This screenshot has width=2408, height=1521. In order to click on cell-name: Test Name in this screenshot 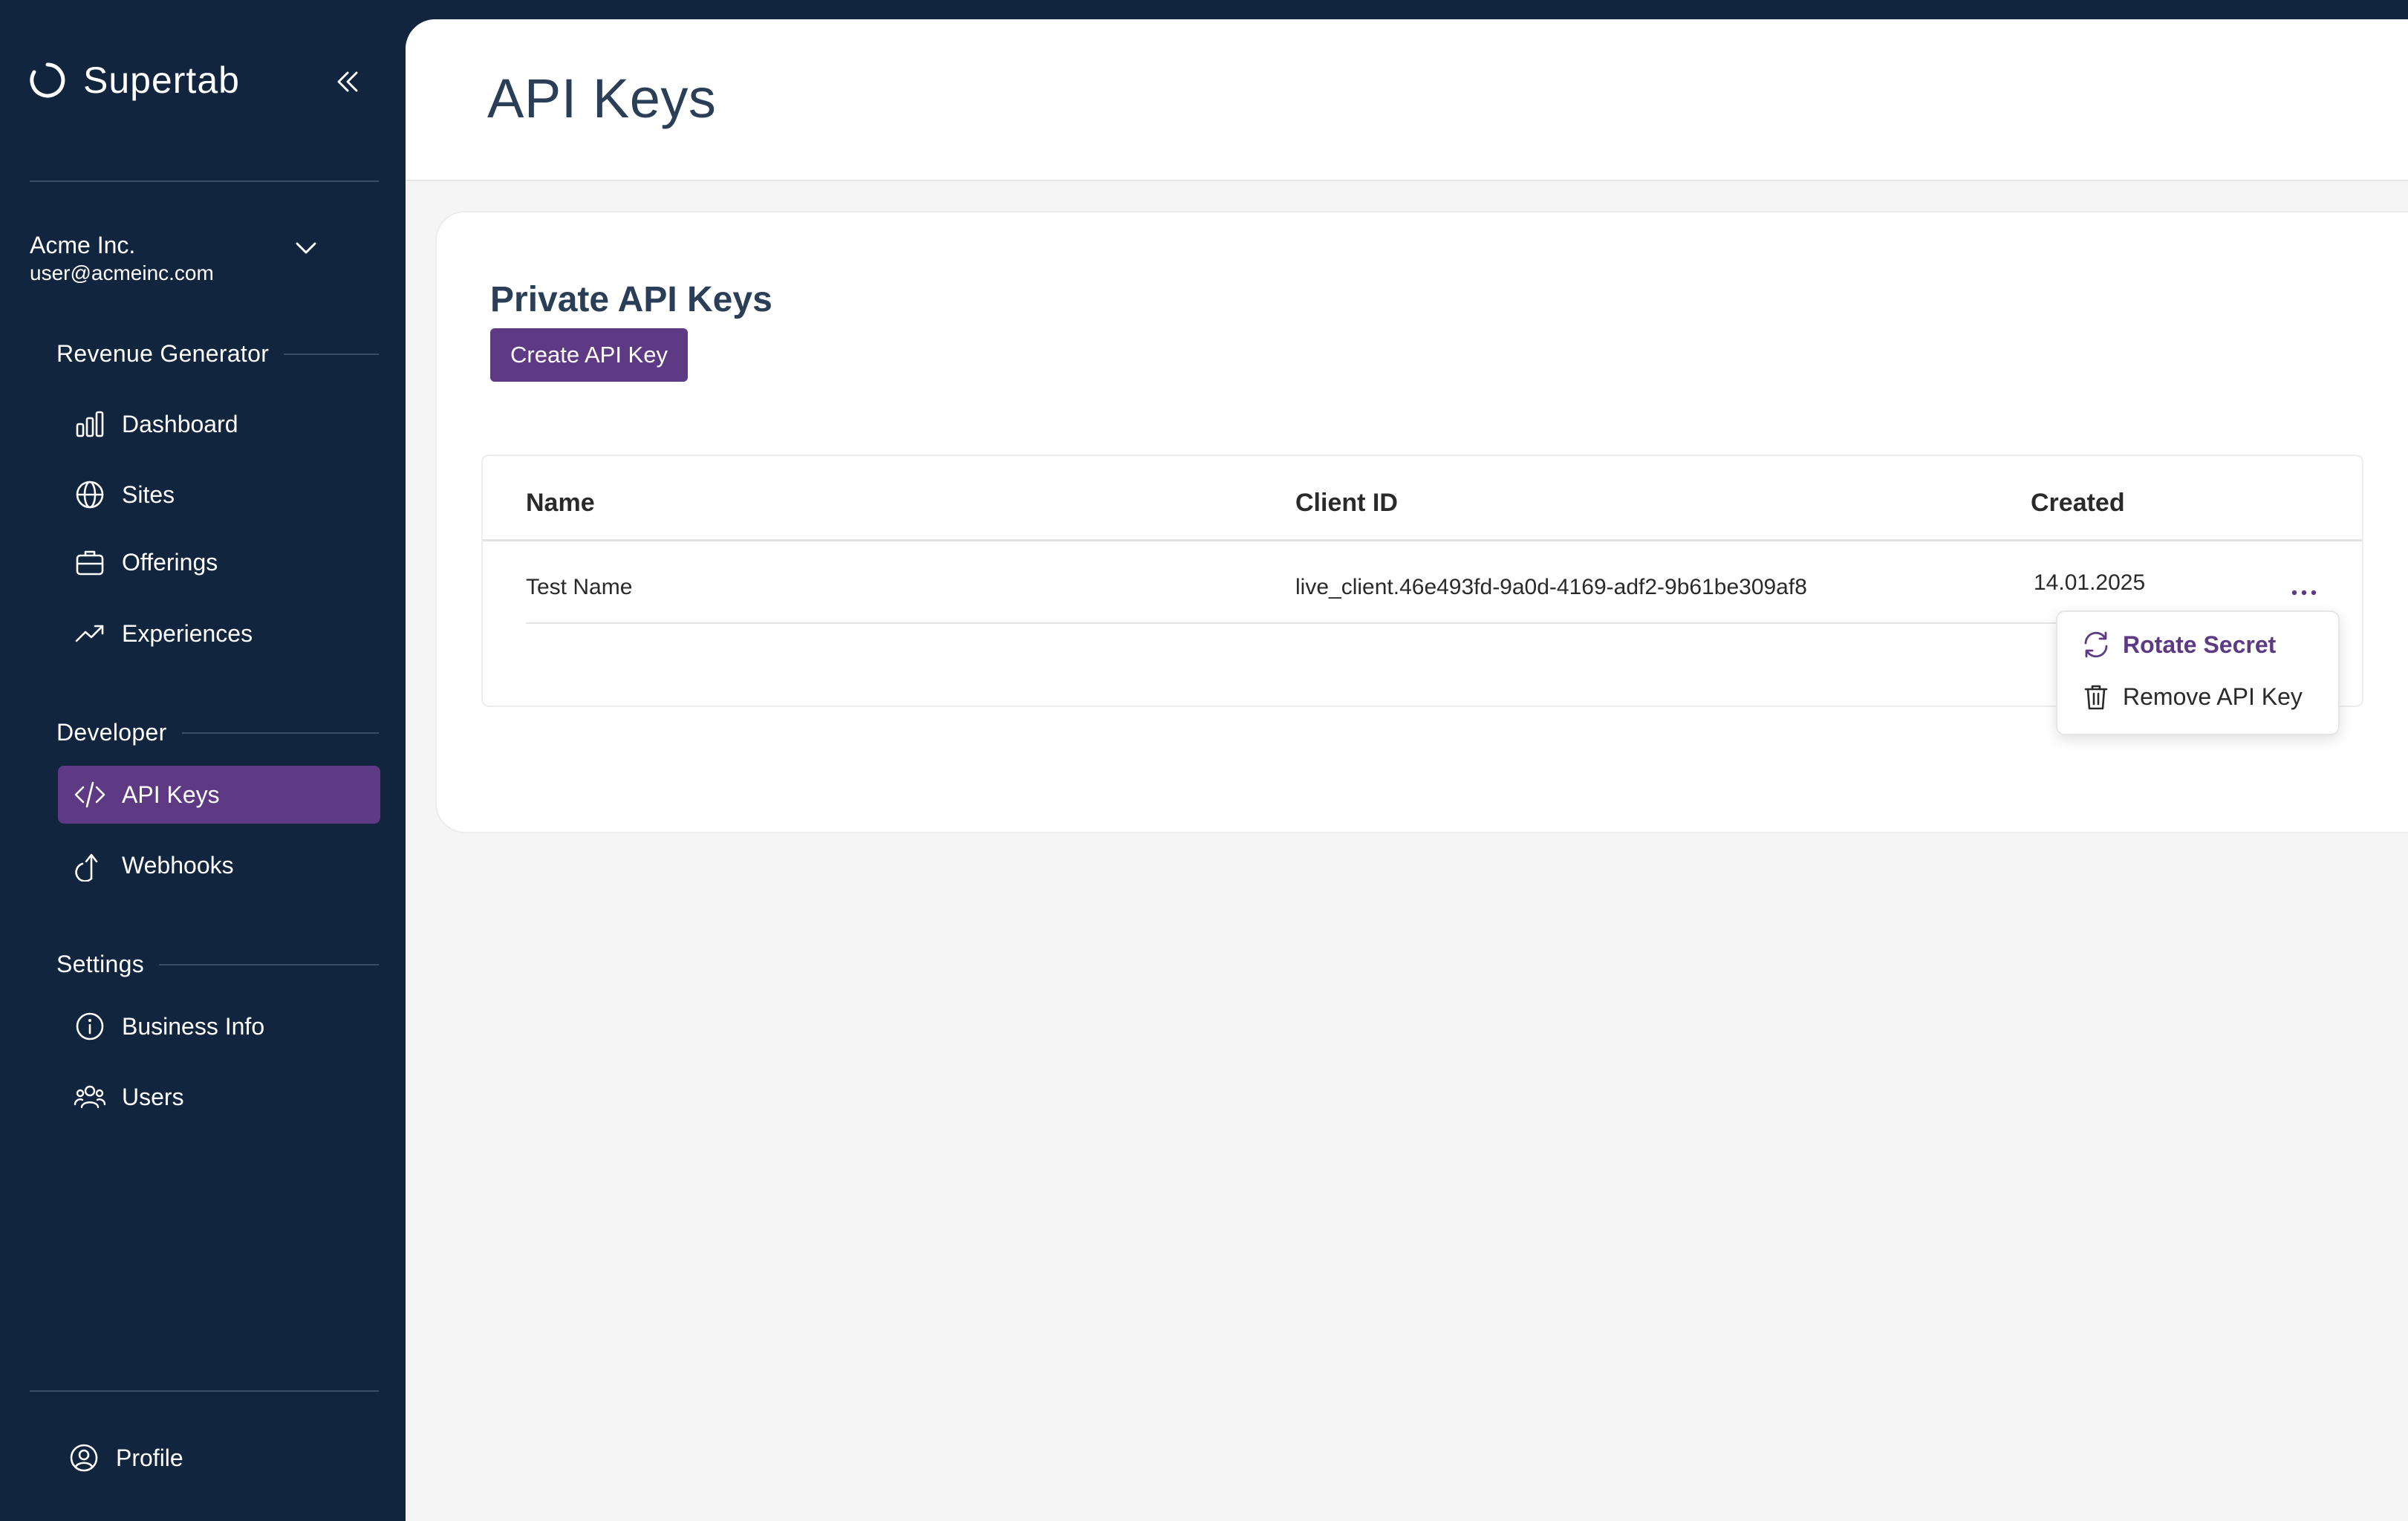, I will do `click(579, 587)`.